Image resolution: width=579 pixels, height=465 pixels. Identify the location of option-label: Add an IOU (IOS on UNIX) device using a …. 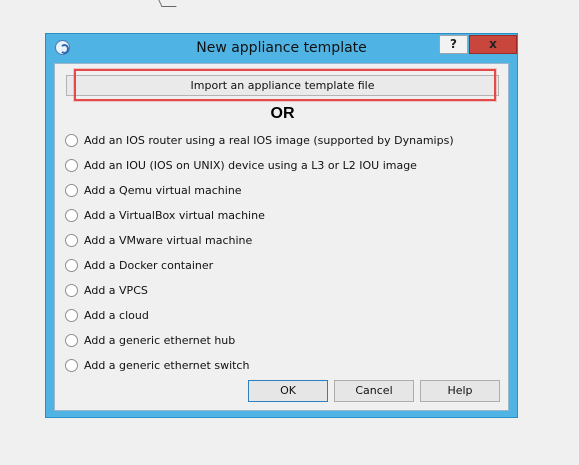
(250, 165).